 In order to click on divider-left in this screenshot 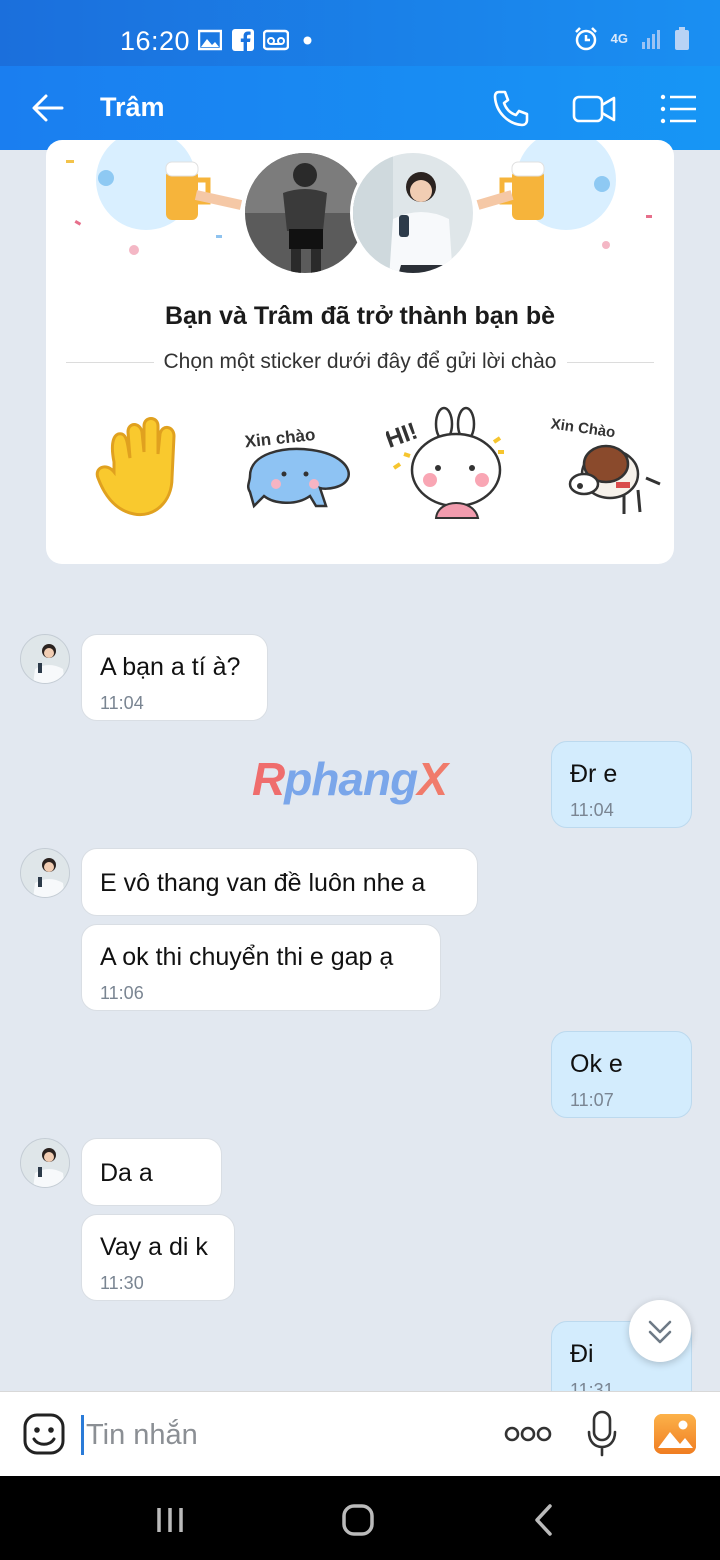, I will do `click(110, 362)`.